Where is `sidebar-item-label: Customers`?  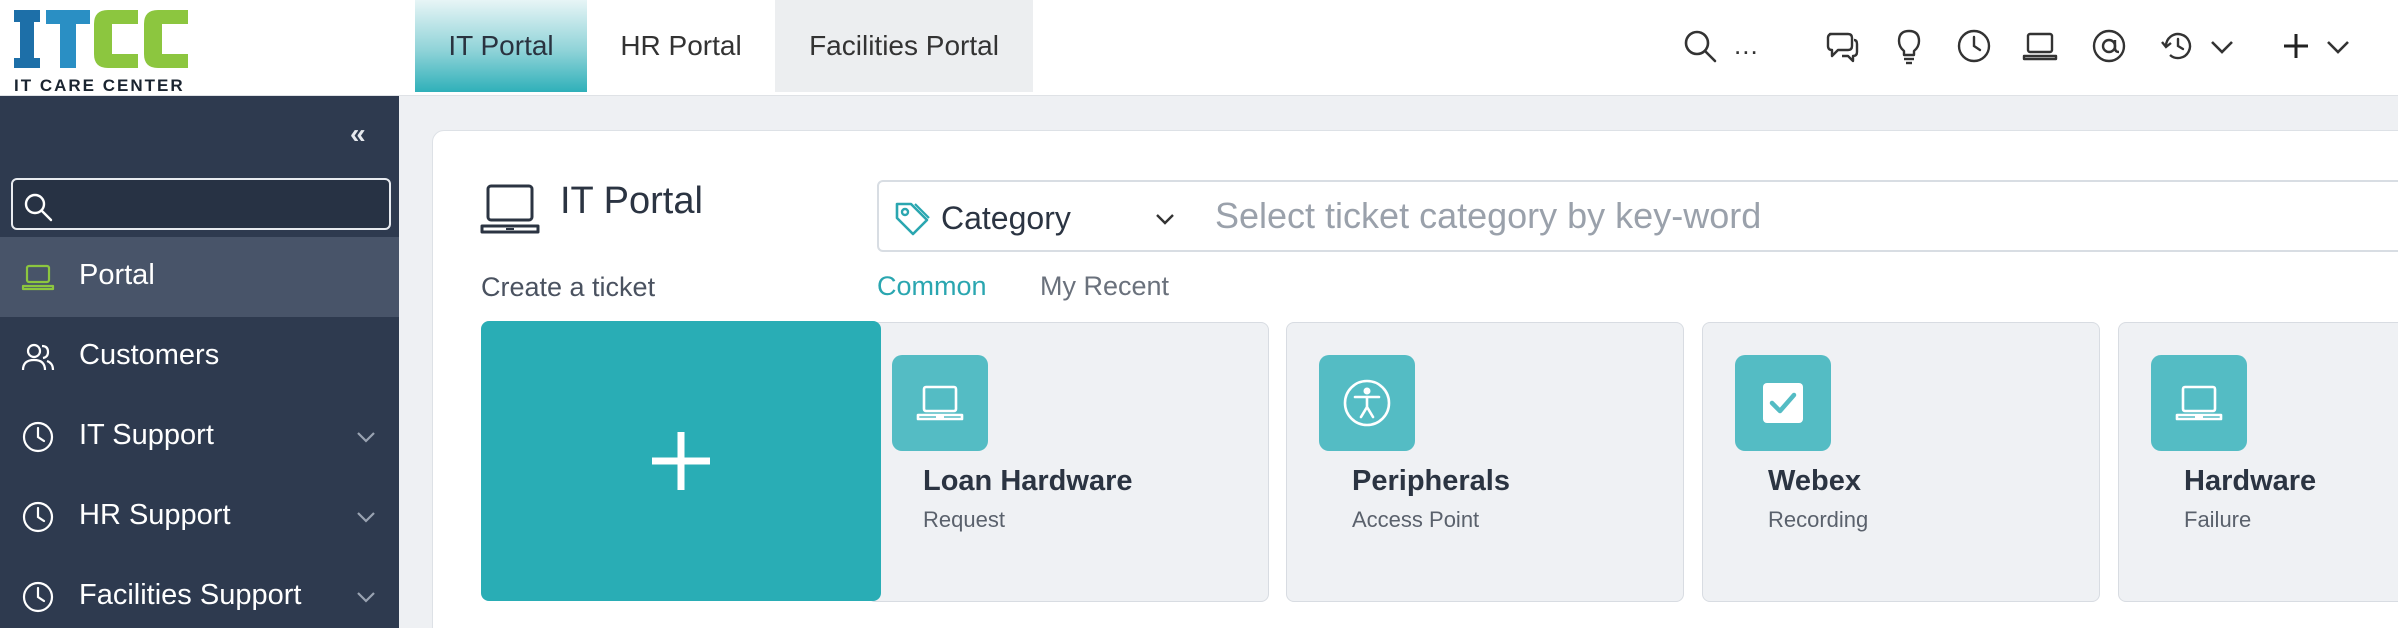
sidebar-item-label: Customers is located at coordinates (149, 355).